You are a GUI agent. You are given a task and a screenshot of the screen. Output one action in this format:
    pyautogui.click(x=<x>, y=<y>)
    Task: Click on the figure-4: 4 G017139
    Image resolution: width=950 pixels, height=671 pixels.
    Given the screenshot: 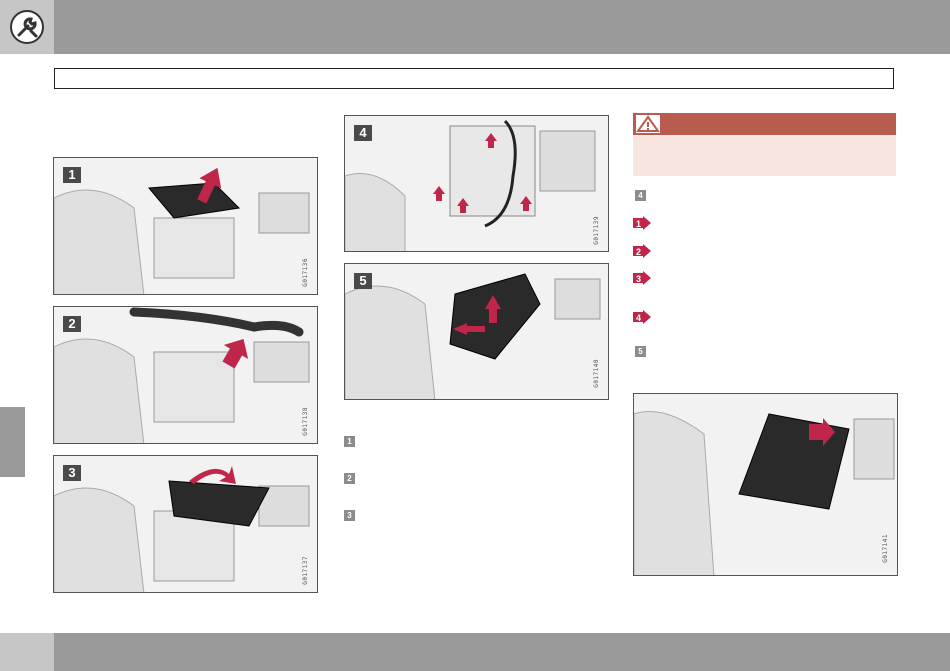 What is the action you would take?
    pyautogui.click(x=476, y=183)
    